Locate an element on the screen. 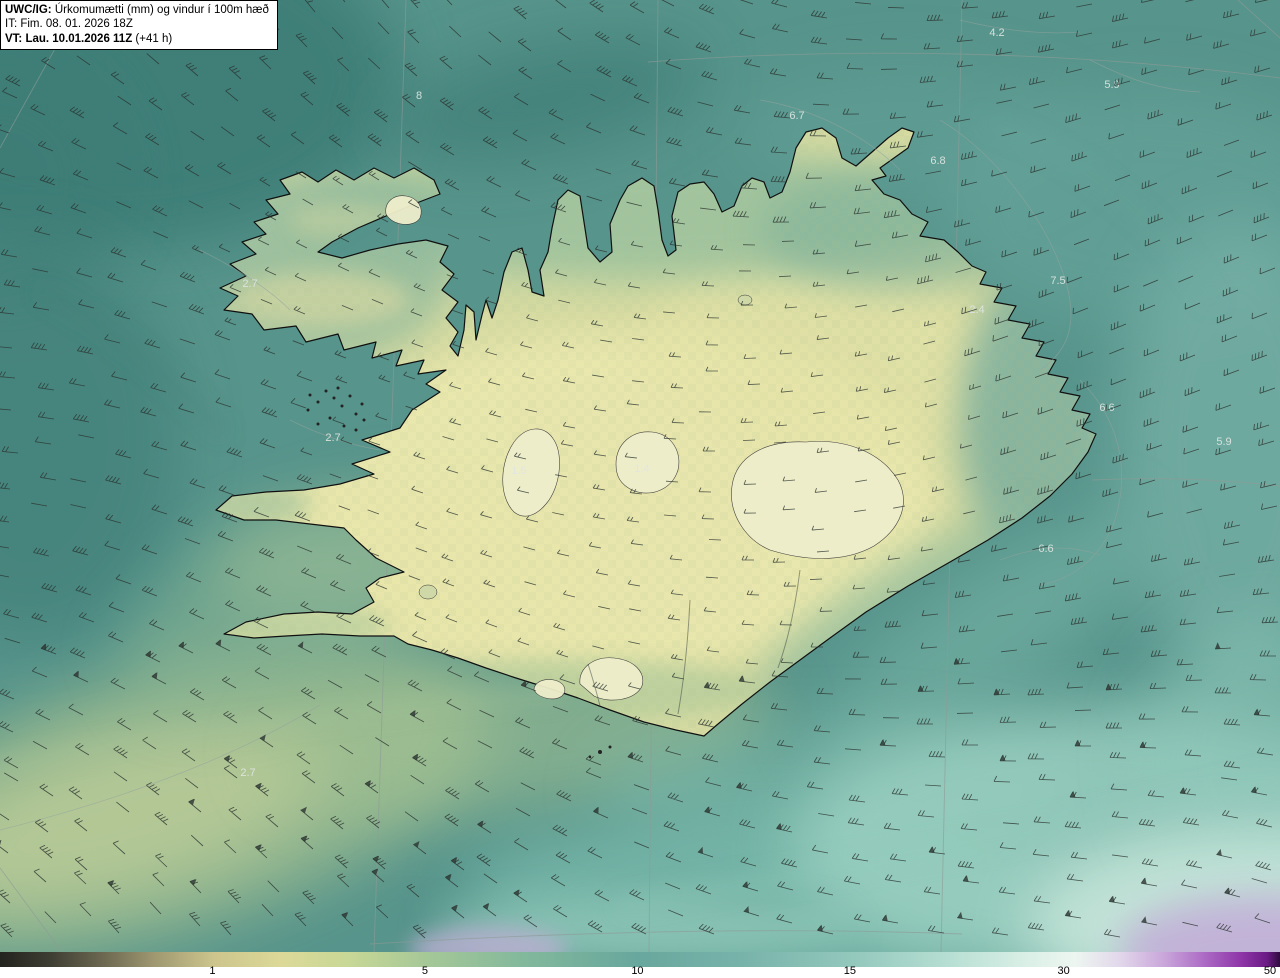 The width and height of the screenshot is (1280, 978). colorbar-tick-label: 10 is located at coordinates (637, 971).